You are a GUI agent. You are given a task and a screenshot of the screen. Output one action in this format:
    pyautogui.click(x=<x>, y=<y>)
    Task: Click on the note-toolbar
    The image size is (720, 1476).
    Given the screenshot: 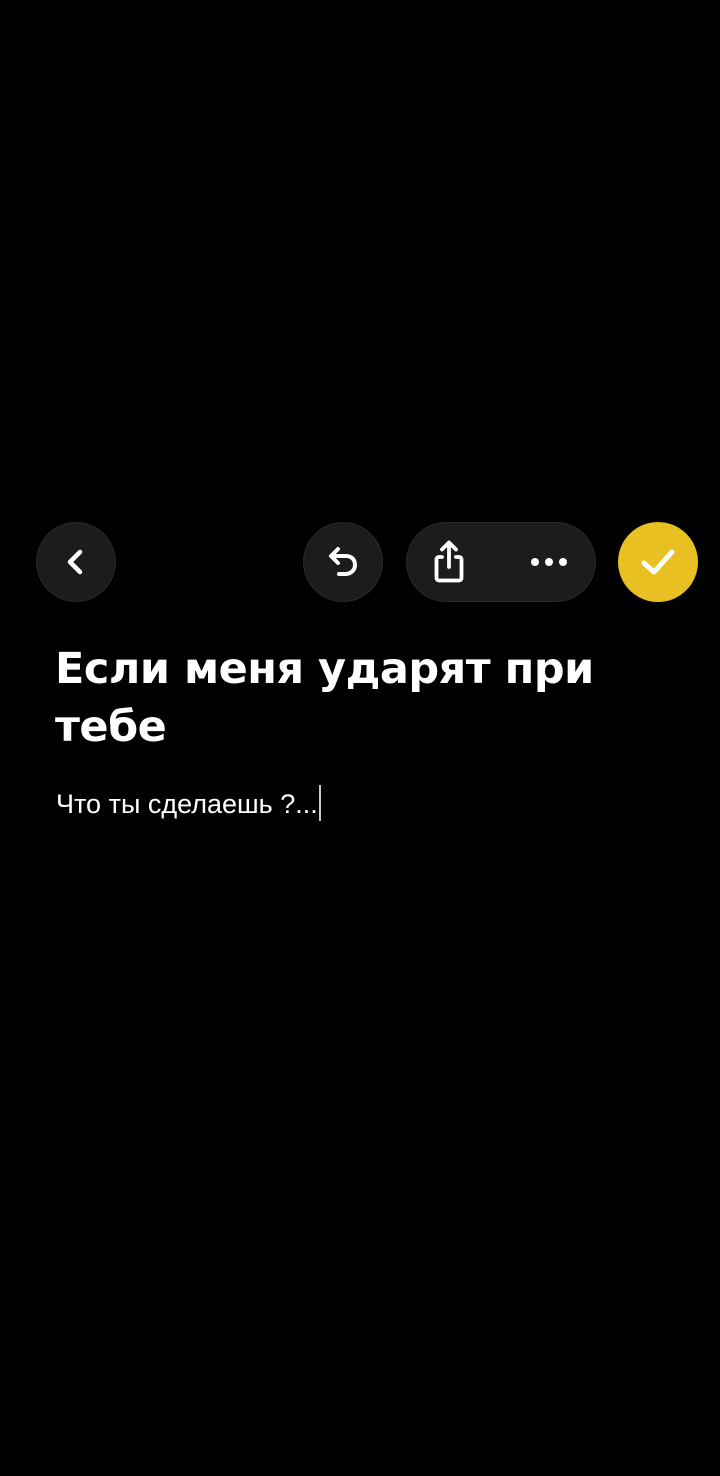 What is the action you would take?
    pyautogui.click(x=360, y=562)
    